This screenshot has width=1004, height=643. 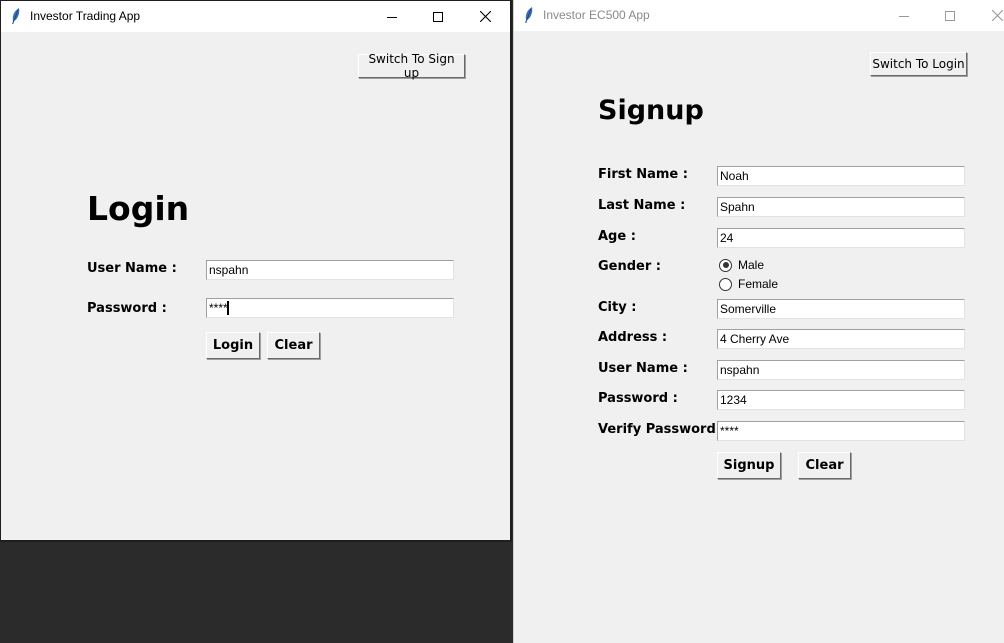 What do you see at coordinates (841, 176) in the screenshot?
I see `first-name-input` at bounding box center [841, 176].